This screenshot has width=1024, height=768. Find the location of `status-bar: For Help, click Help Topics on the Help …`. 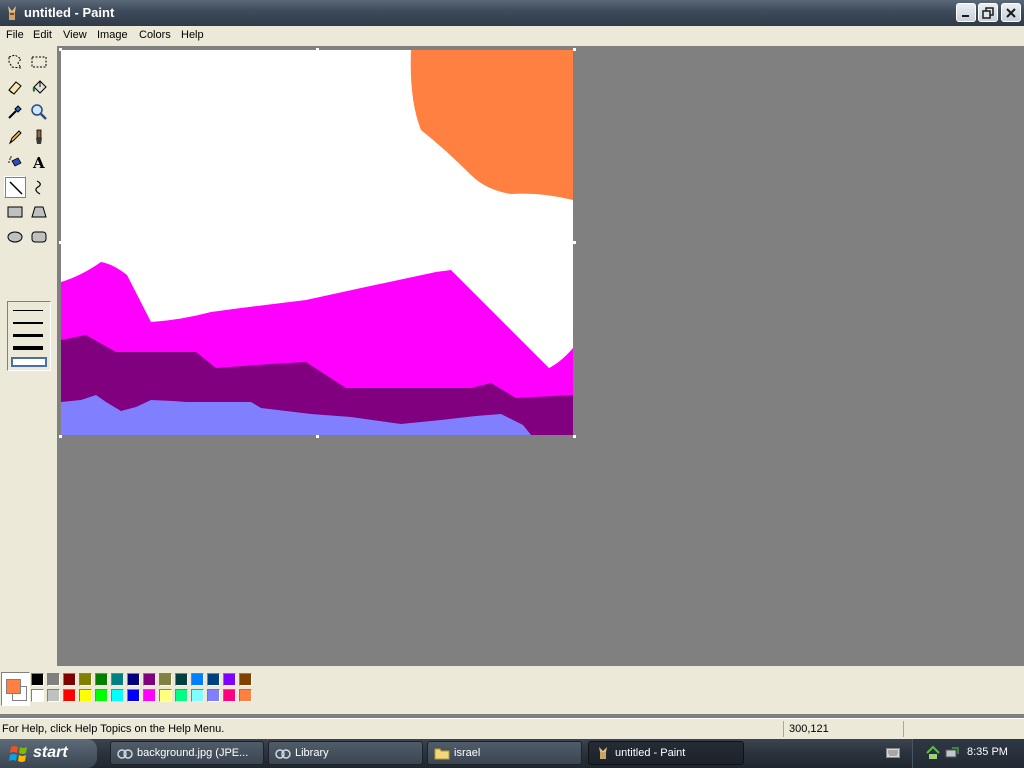

status-bar: For Help, click Help Topics on the Help … is located at coordinates (512, 728).